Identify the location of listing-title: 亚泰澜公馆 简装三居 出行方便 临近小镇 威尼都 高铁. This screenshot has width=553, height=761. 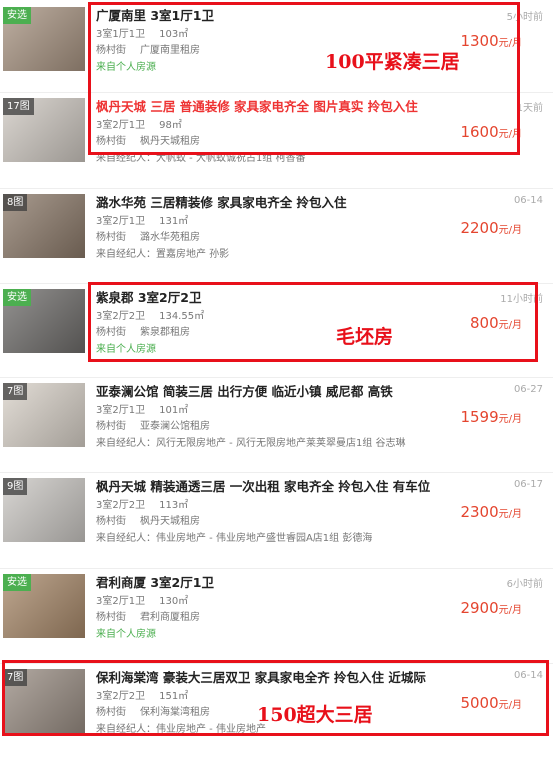
(244, 390).